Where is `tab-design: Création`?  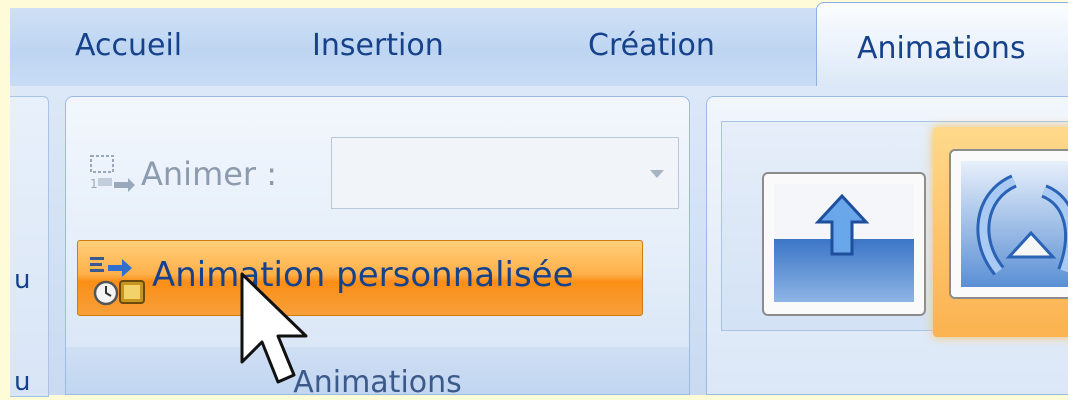 tab-design: Création is located at coordinates (651, 45).